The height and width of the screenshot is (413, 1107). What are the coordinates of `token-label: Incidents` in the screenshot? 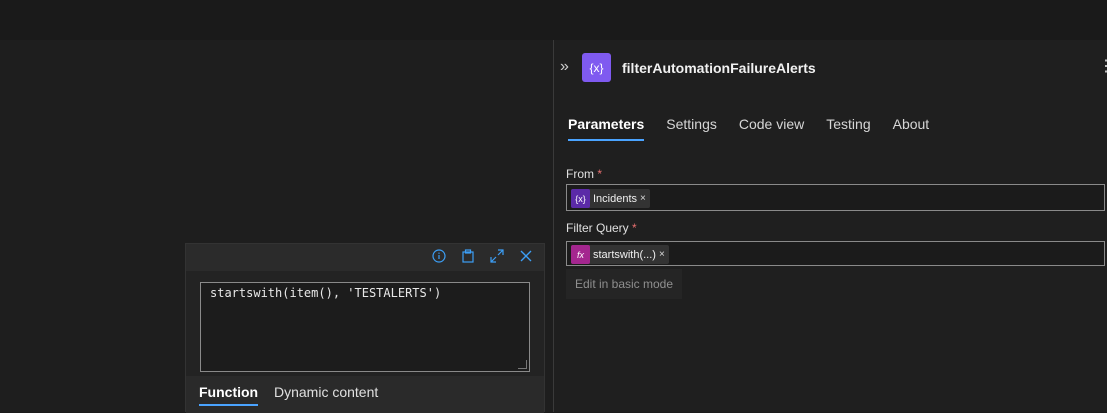 It's located at (615, 198).